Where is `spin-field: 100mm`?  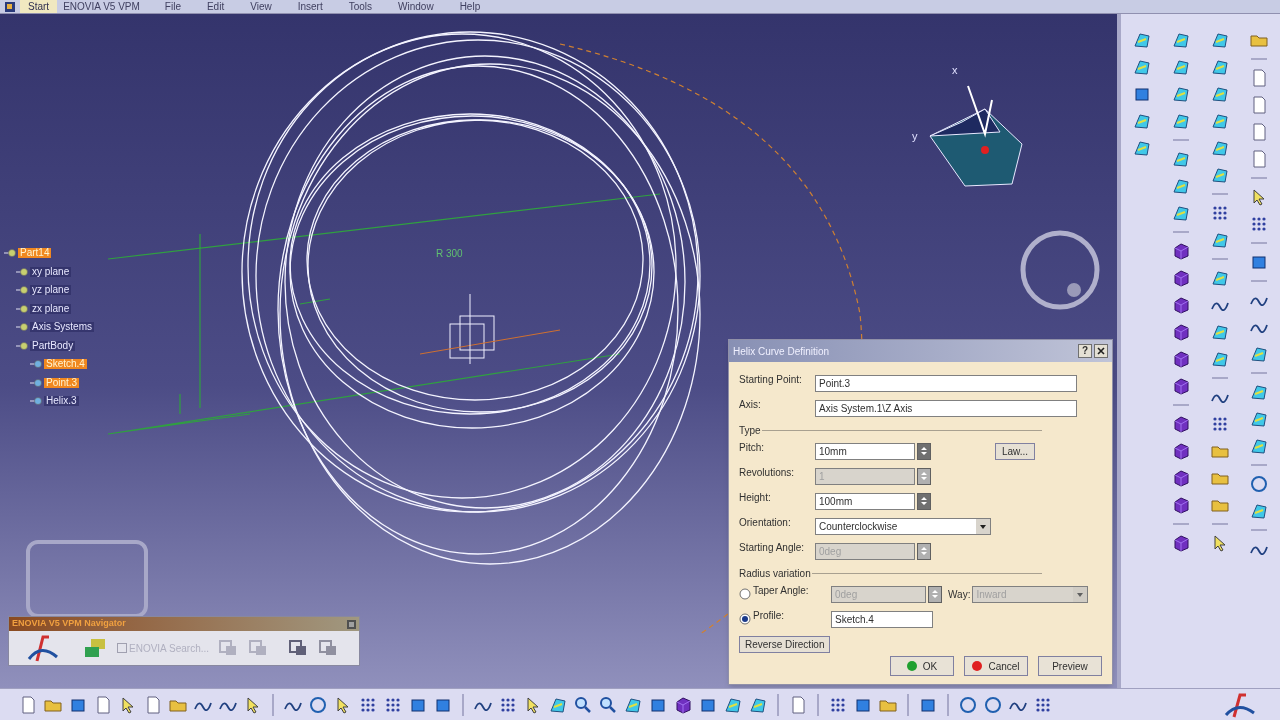
spin-field: 100mm is located at coordinates (865, 501).